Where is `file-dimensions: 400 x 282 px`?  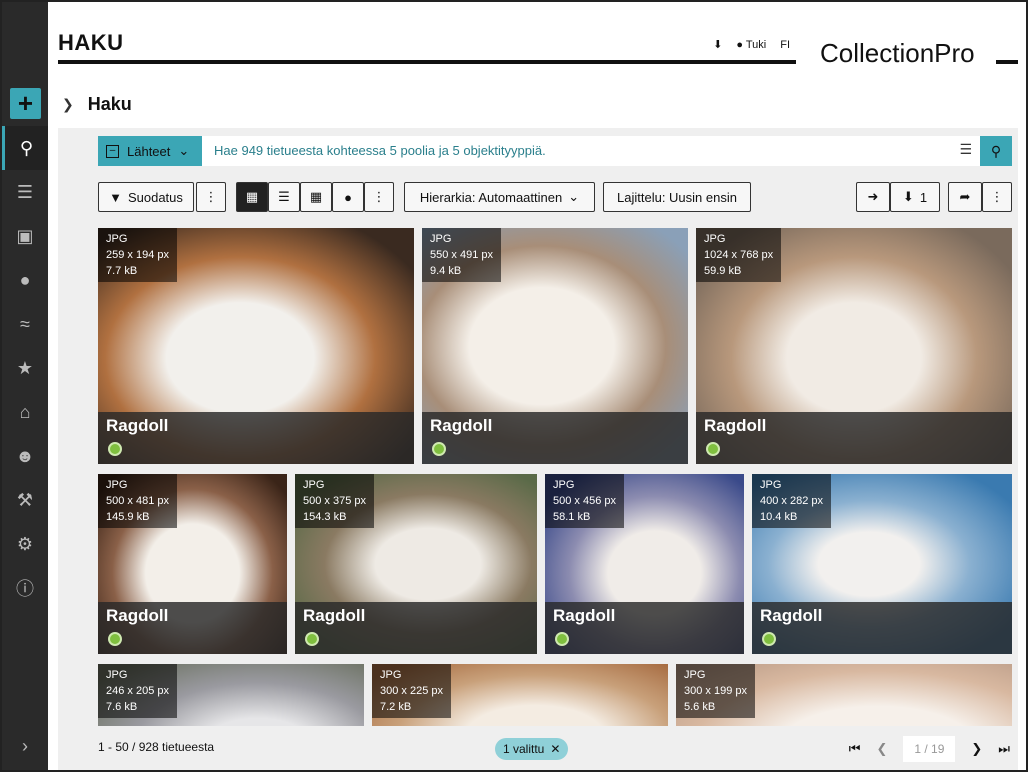
file-dimensions: 400 x 282 px is located at coordinates (791, 501).